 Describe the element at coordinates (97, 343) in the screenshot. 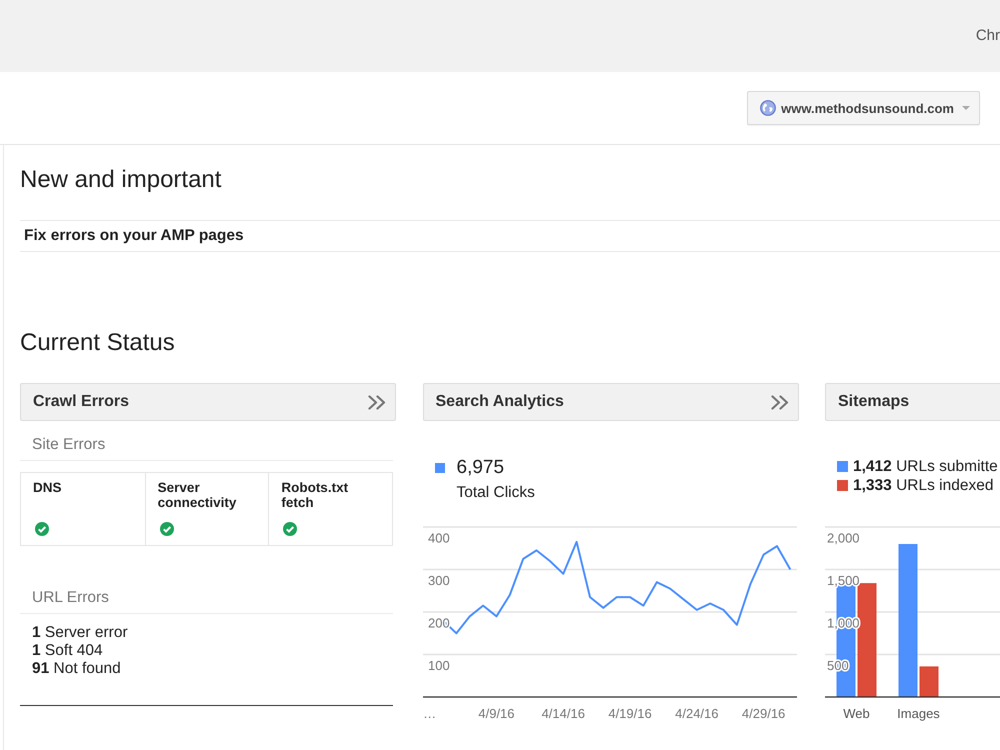

I see `section-title: Current Status` at that location.